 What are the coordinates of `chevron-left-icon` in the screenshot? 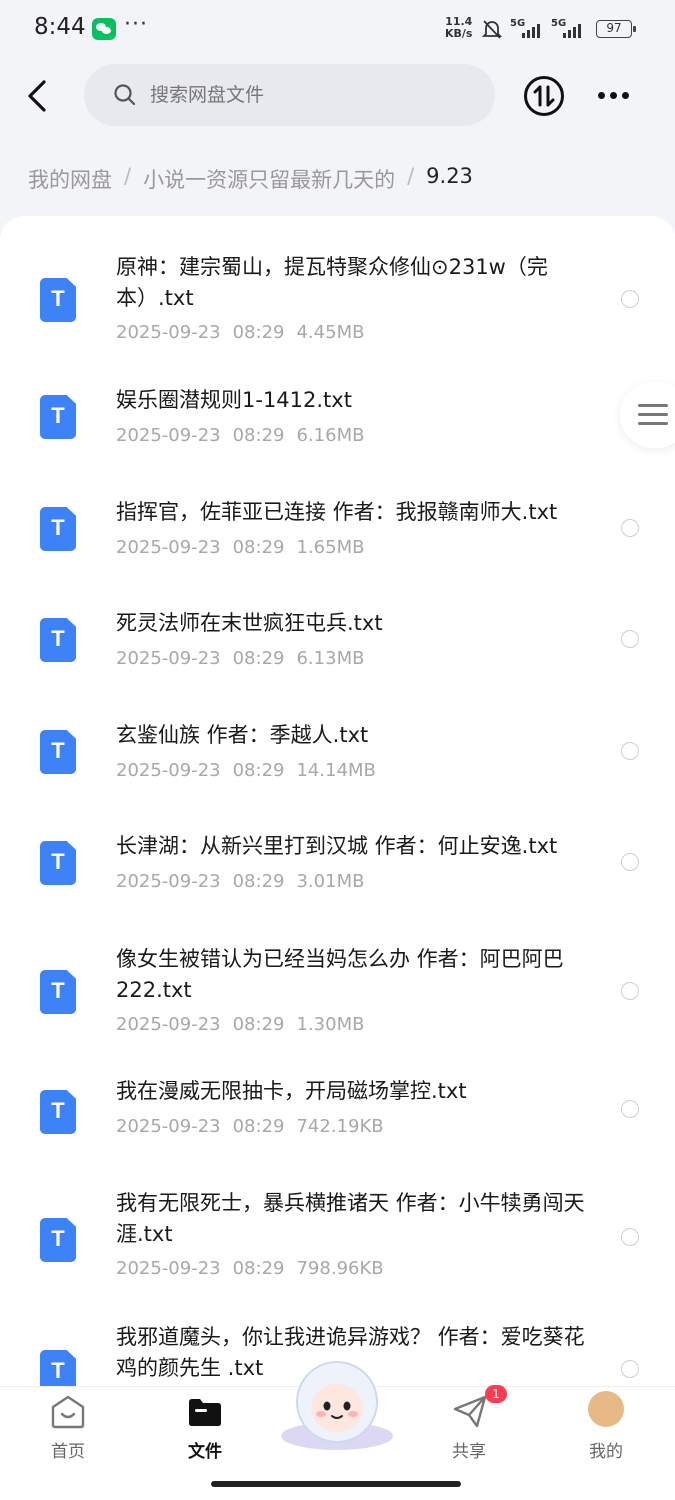 It's located at (37, 96).